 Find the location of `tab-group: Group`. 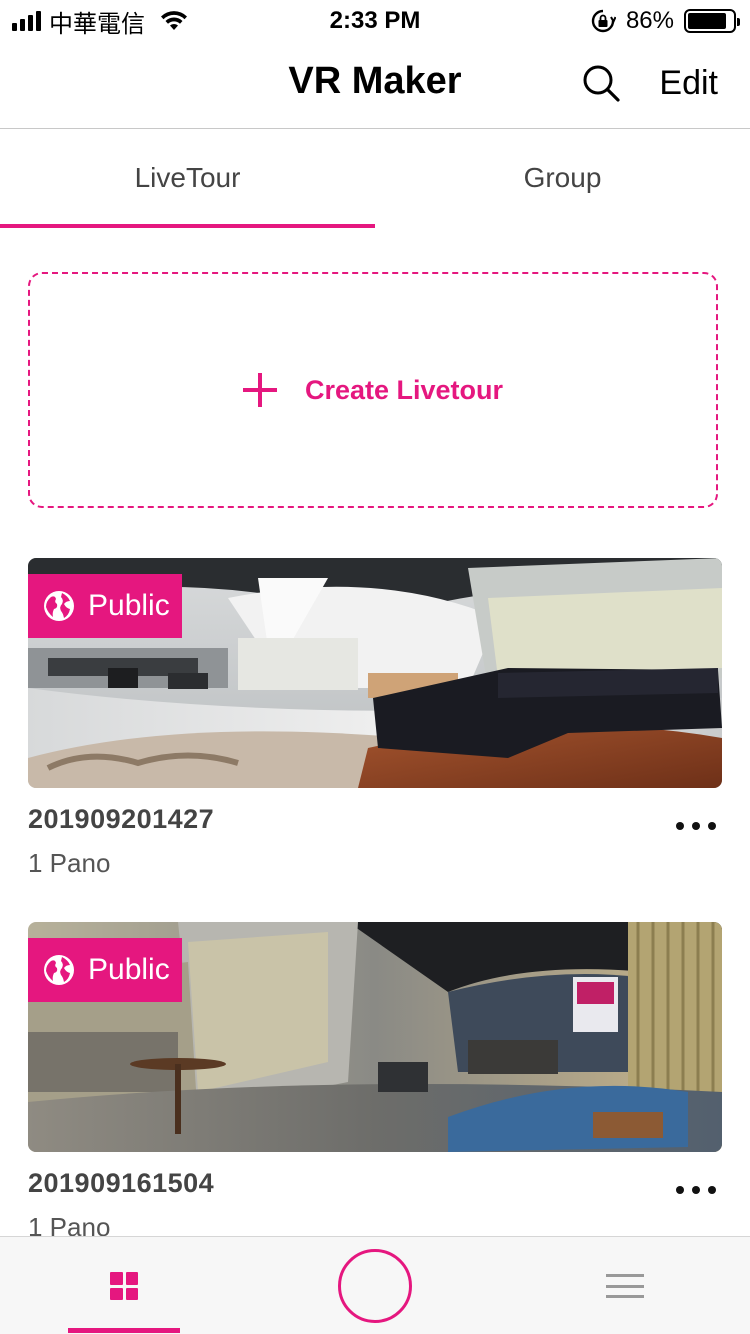

tab-group: Group is located at coordinates (562, 179).